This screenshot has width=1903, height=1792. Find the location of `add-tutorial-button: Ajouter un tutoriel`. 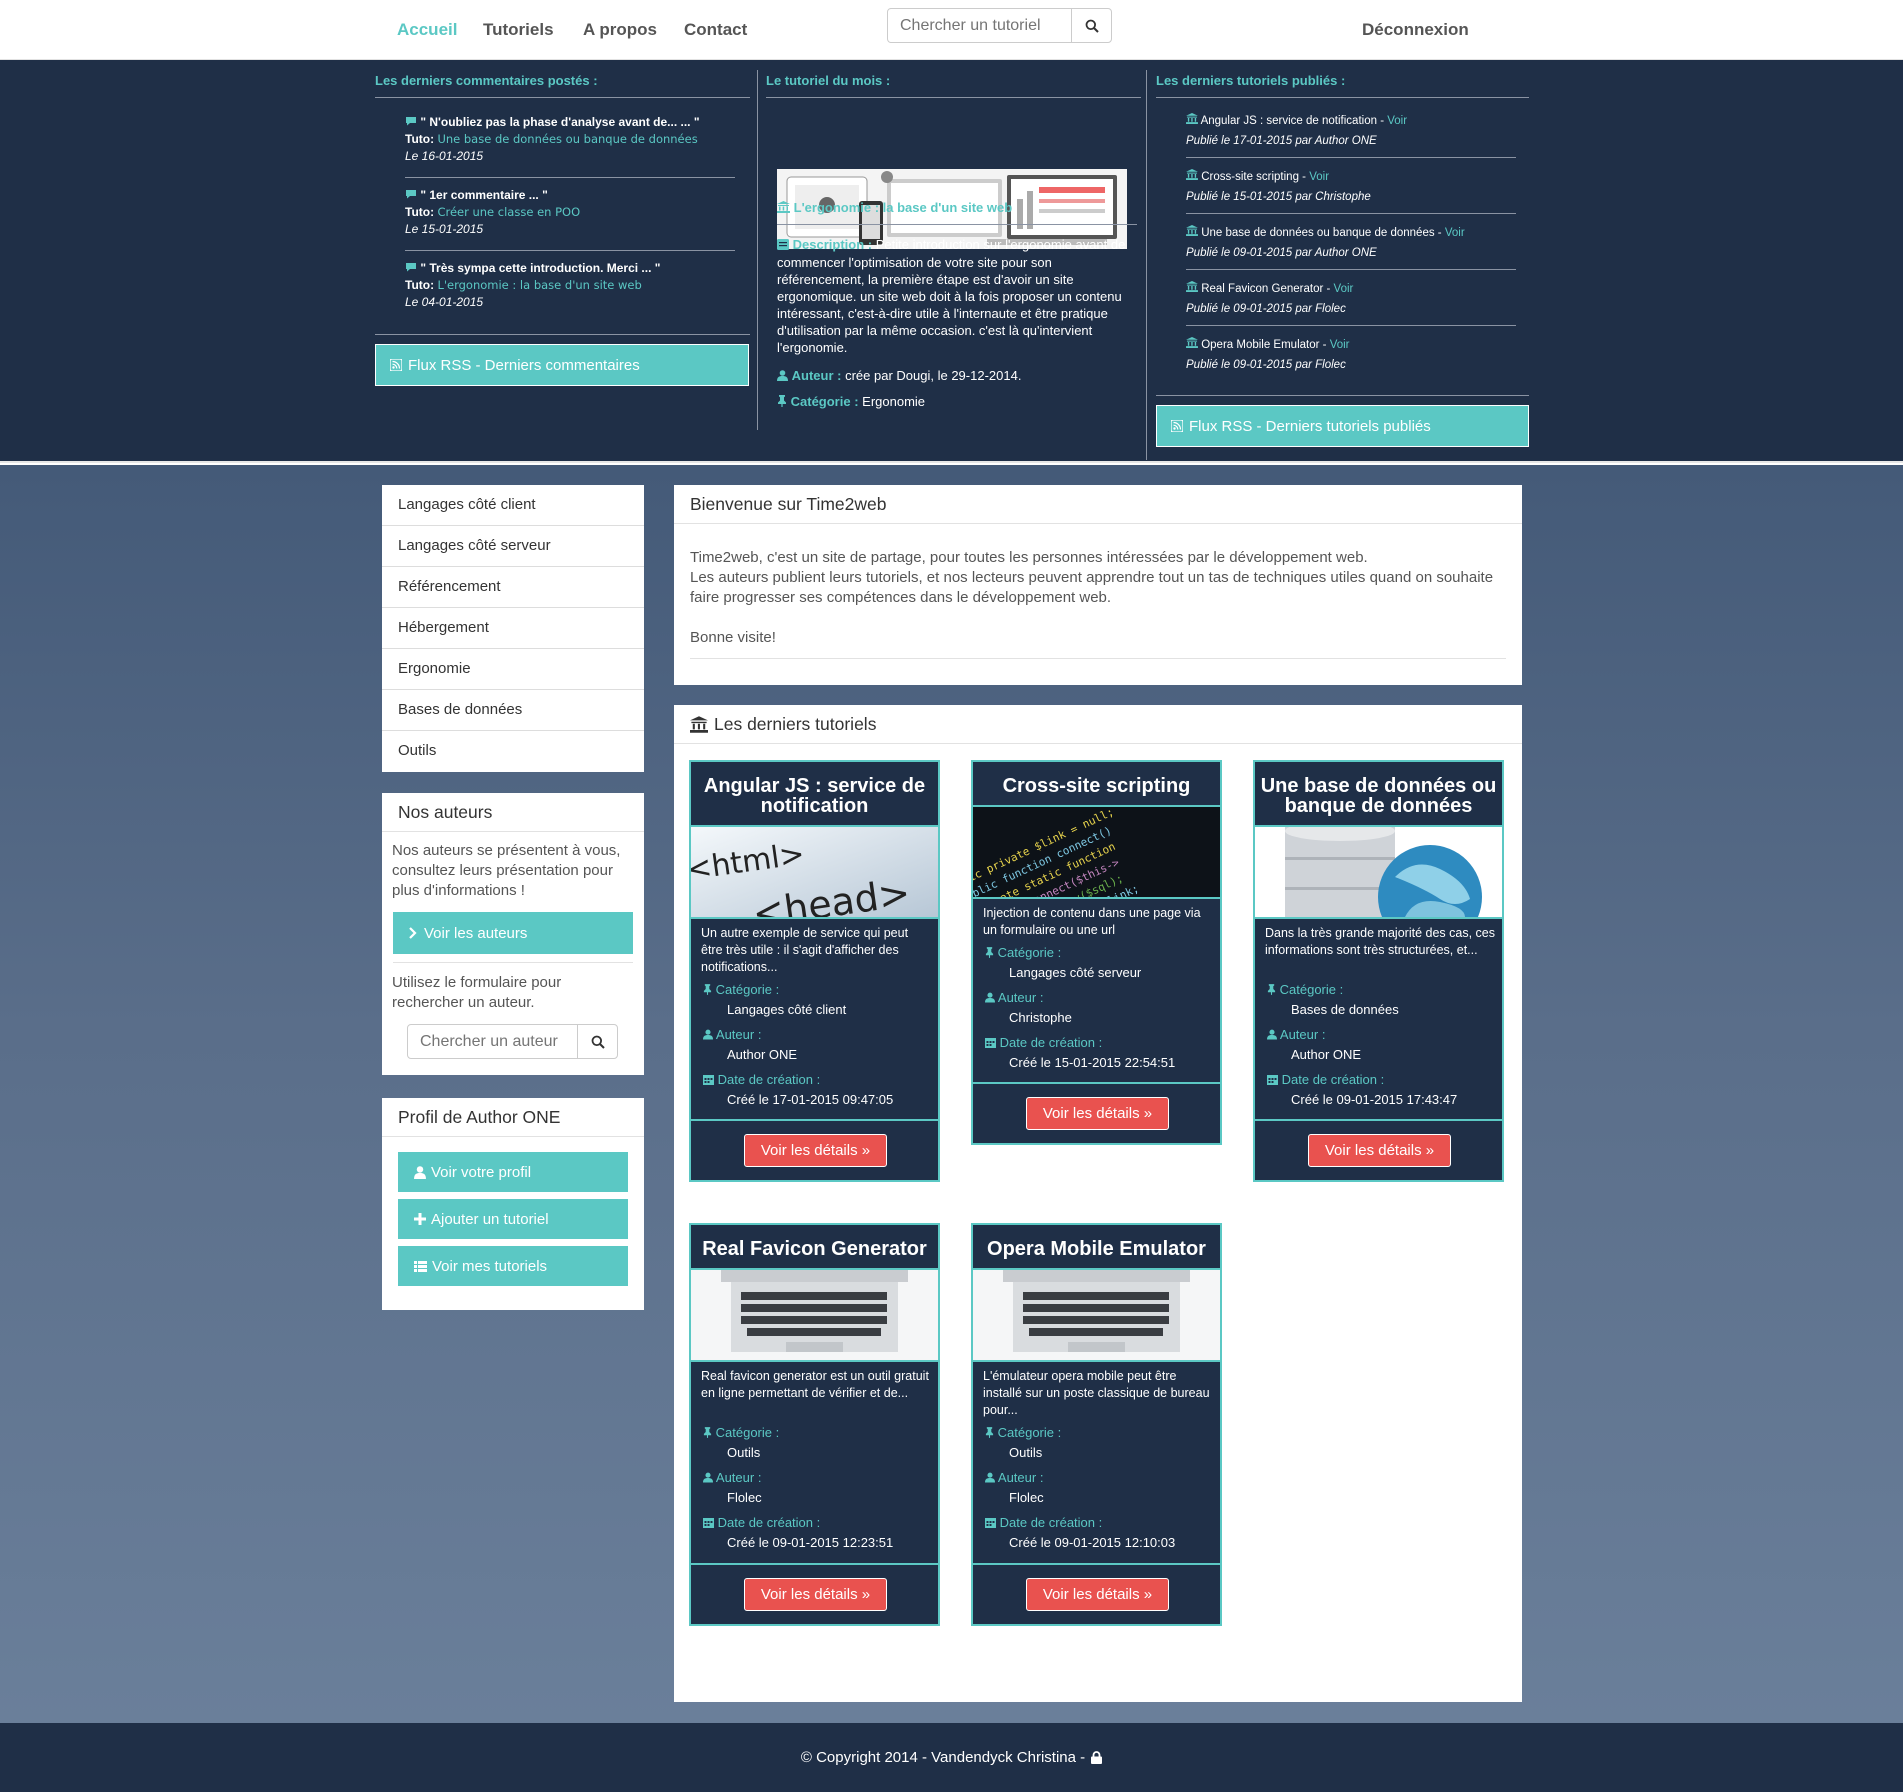

add-tutorial-button: Ajouter un tutoriel is located at coordinates (513, 1219).